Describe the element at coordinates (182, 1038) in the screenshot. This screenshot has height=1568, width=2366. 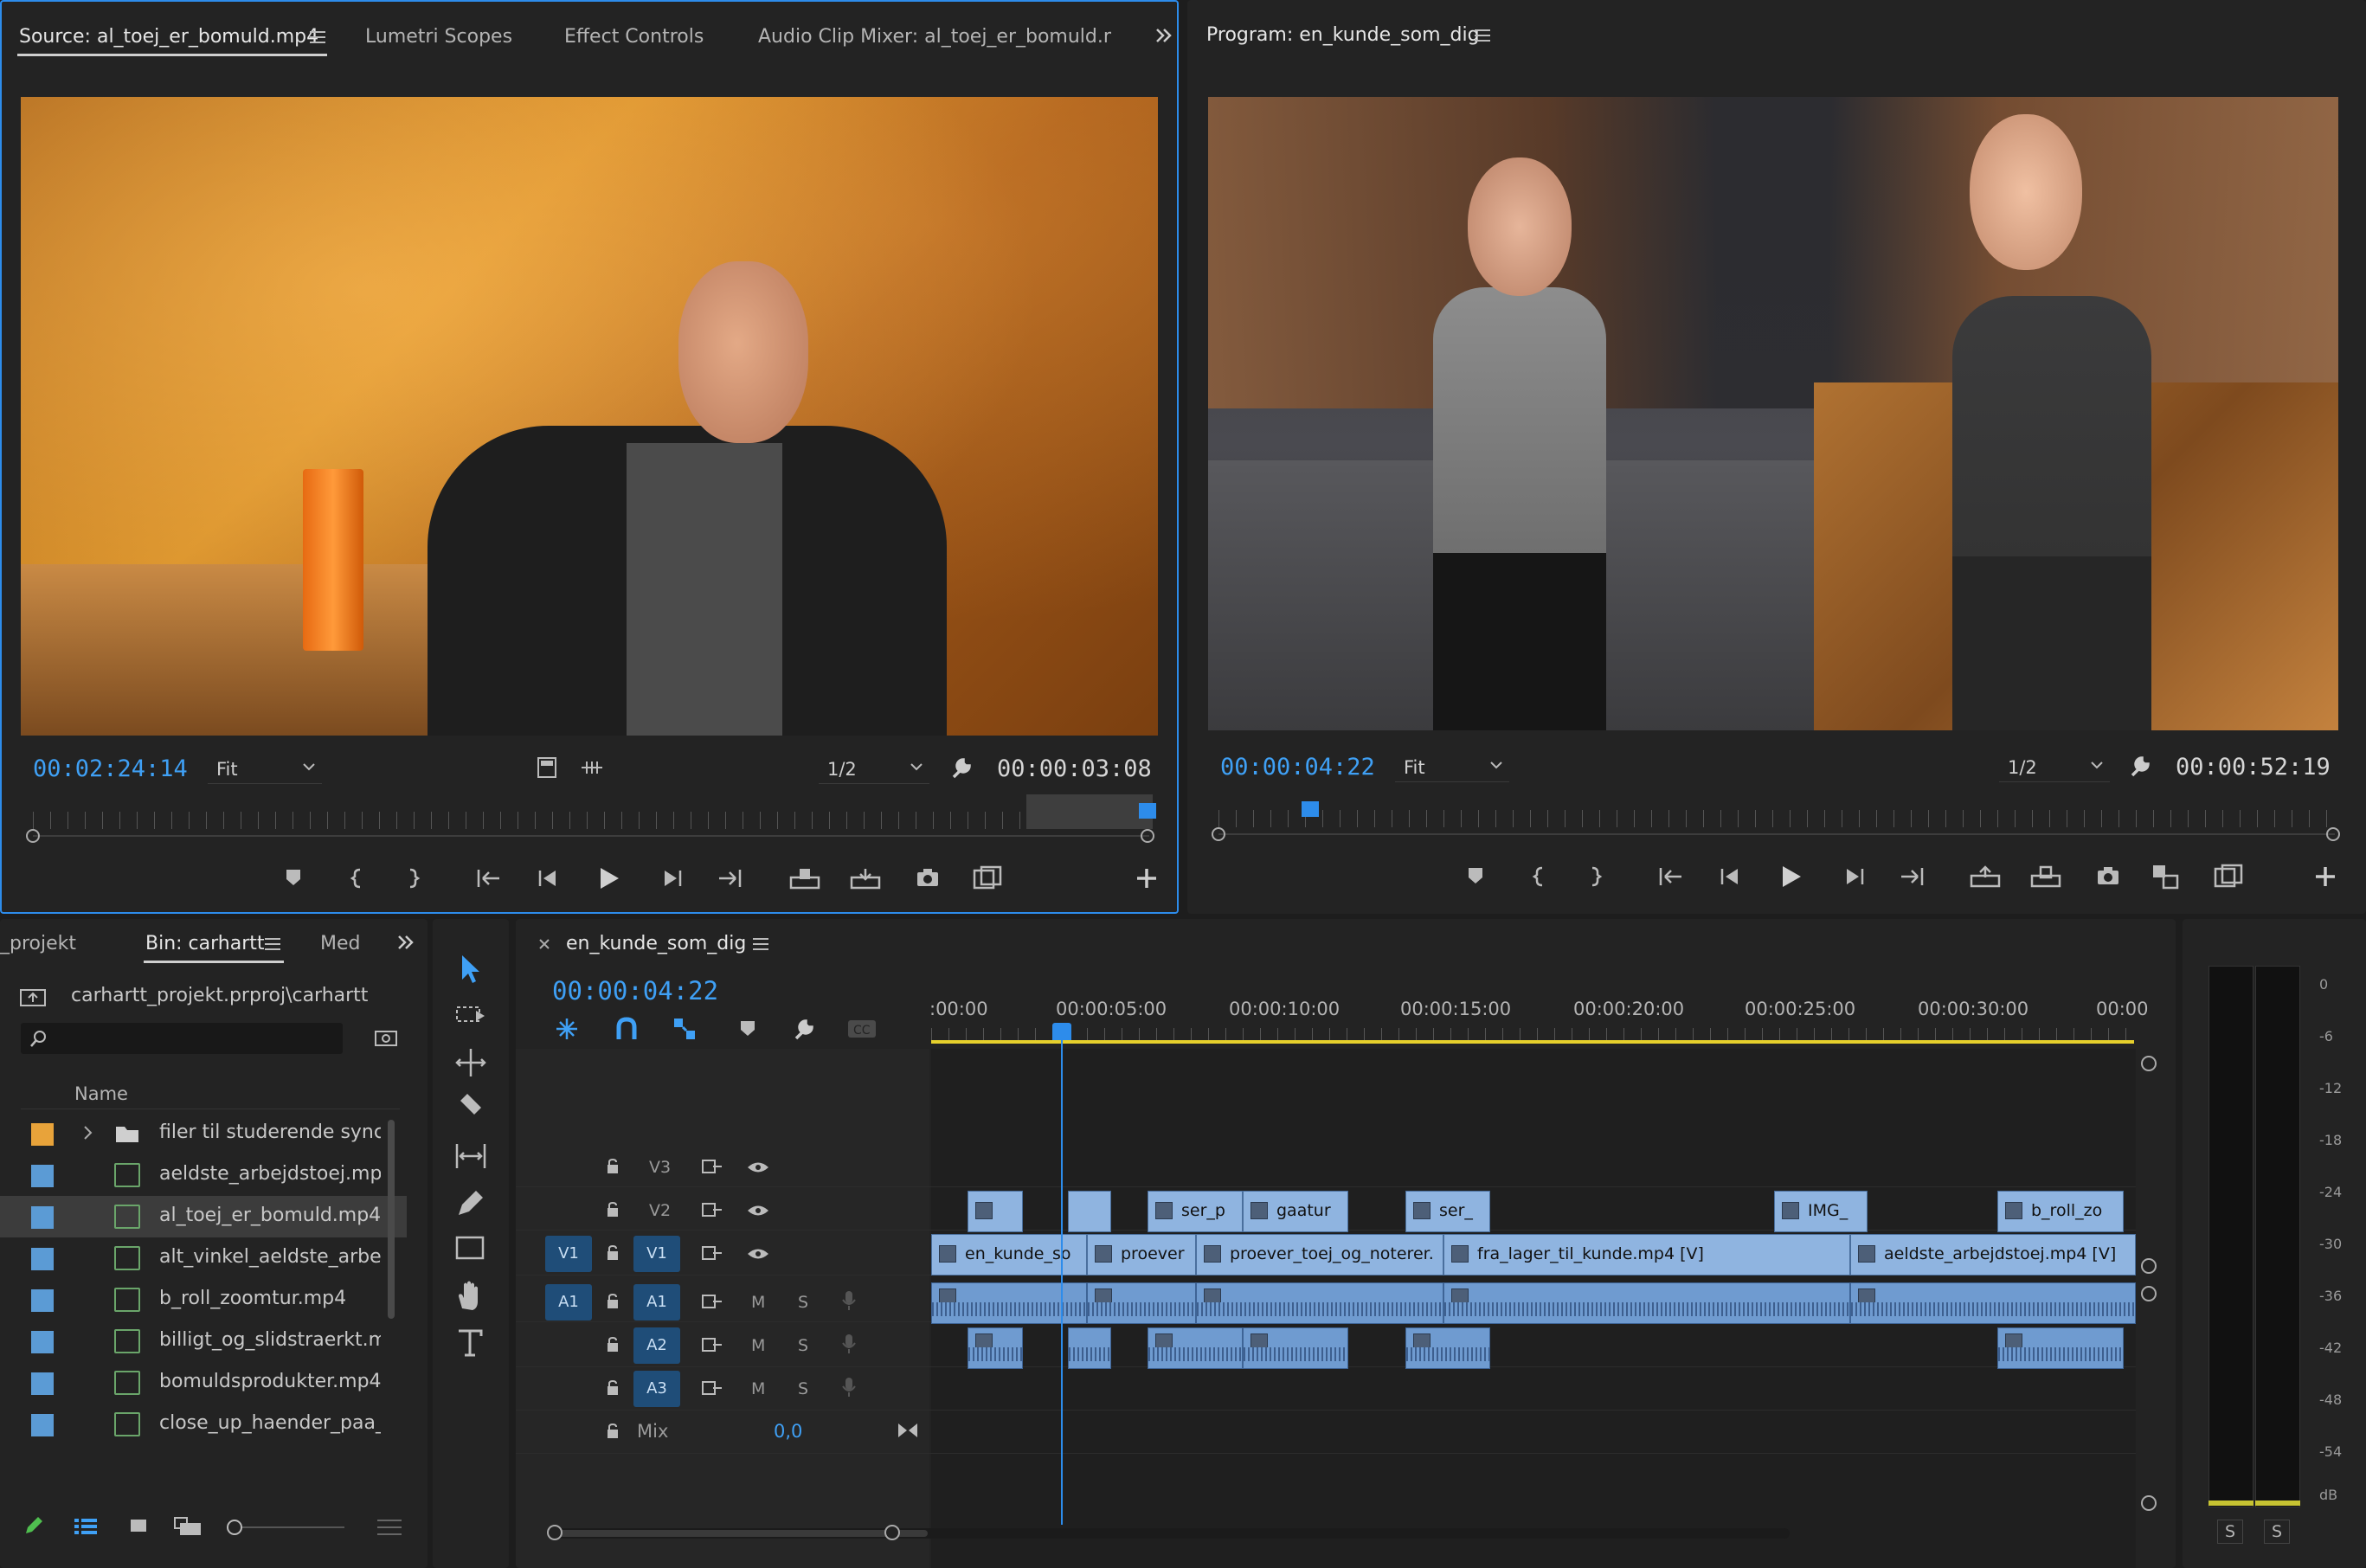
I see `search-input` at that location.